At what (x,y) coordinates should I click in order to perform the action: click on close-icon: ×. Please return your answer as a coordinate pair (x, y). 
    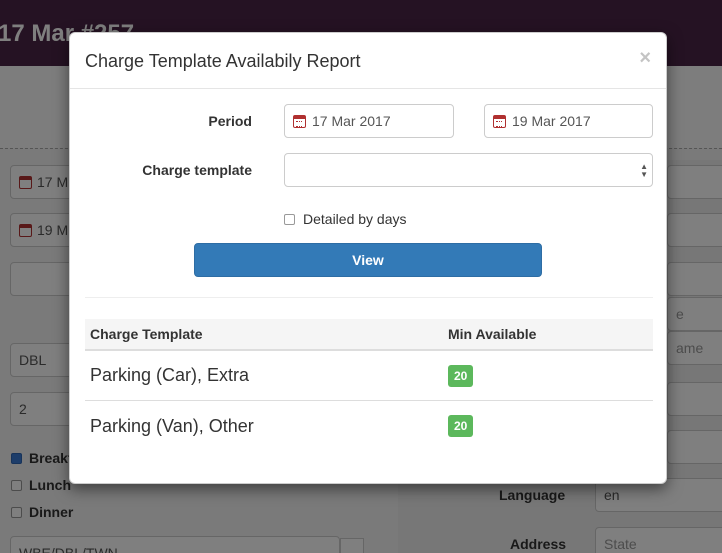
    Looking at the image, I should click on (645, 58).